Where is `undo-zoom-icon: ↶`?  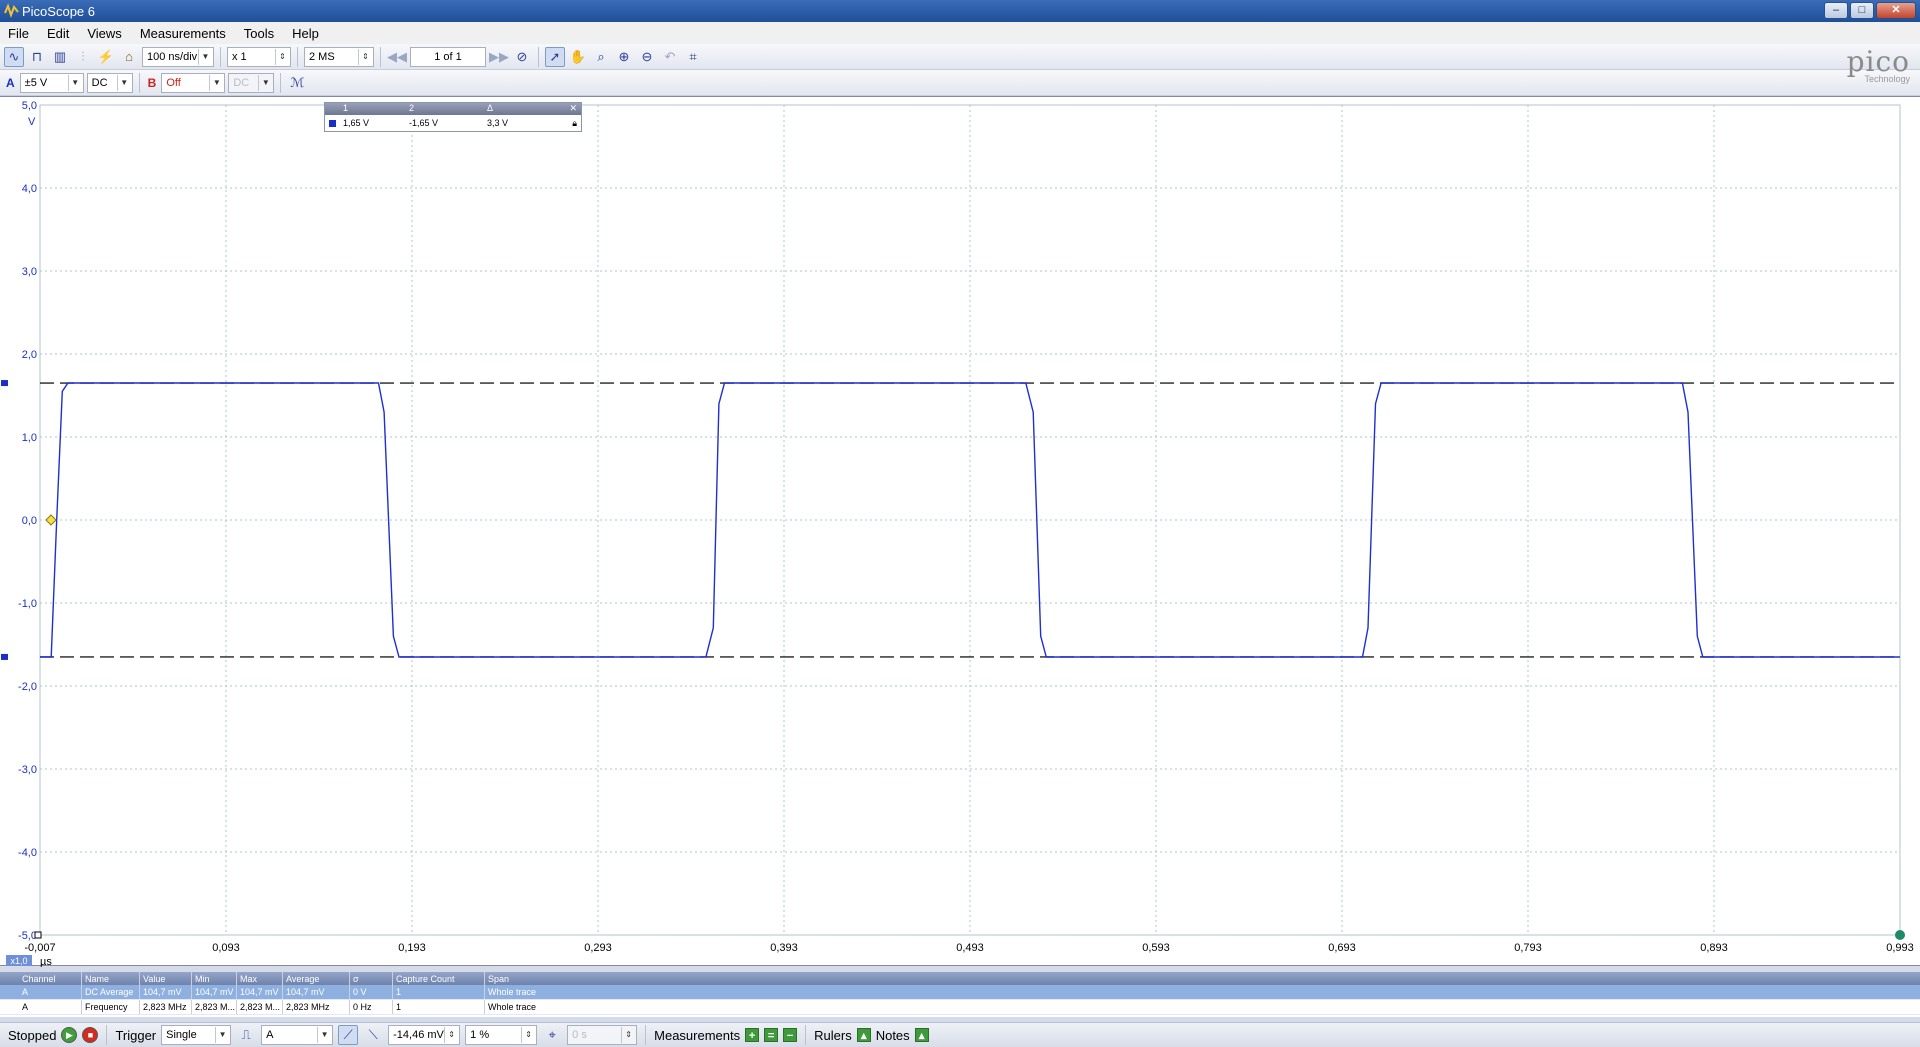 undo-zoom-icon: ↶ is located at coordinates (670, 57).